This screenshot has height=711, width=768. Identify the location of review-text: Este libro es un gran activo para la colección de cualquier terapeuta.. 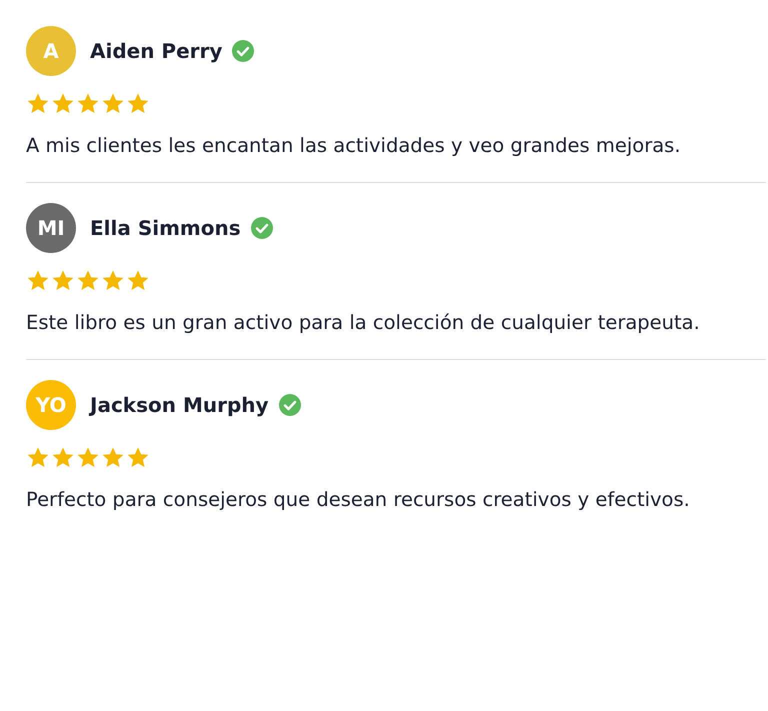
(363, 323).